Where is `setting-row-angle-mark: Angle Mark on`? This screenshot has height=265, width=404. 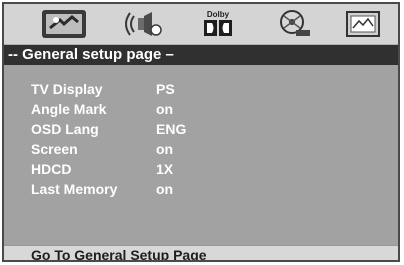 setting-row-angle-mark: Angle Mark on is located at coordinates (201, 111).